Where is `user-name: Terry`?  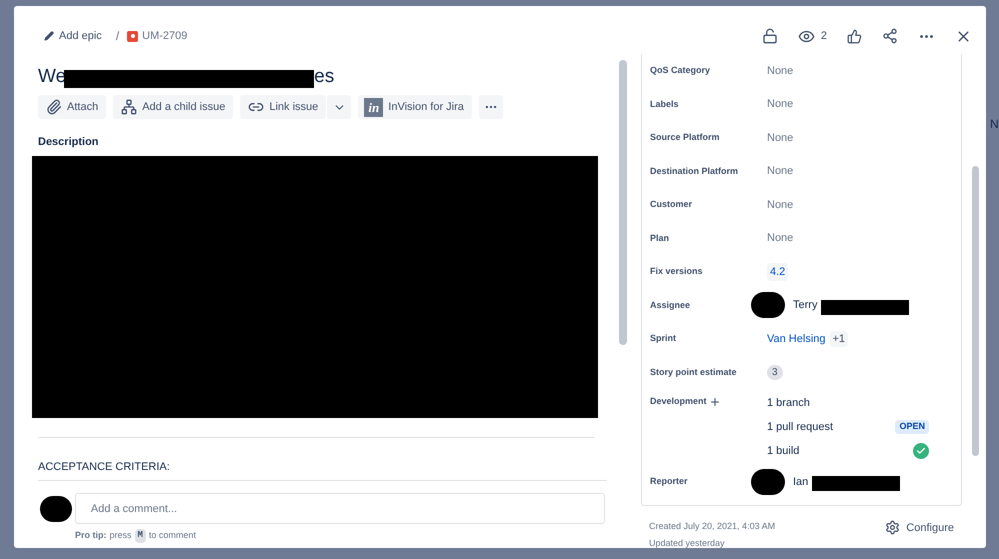 user-name: Terry is located at coordinates (805, 305).